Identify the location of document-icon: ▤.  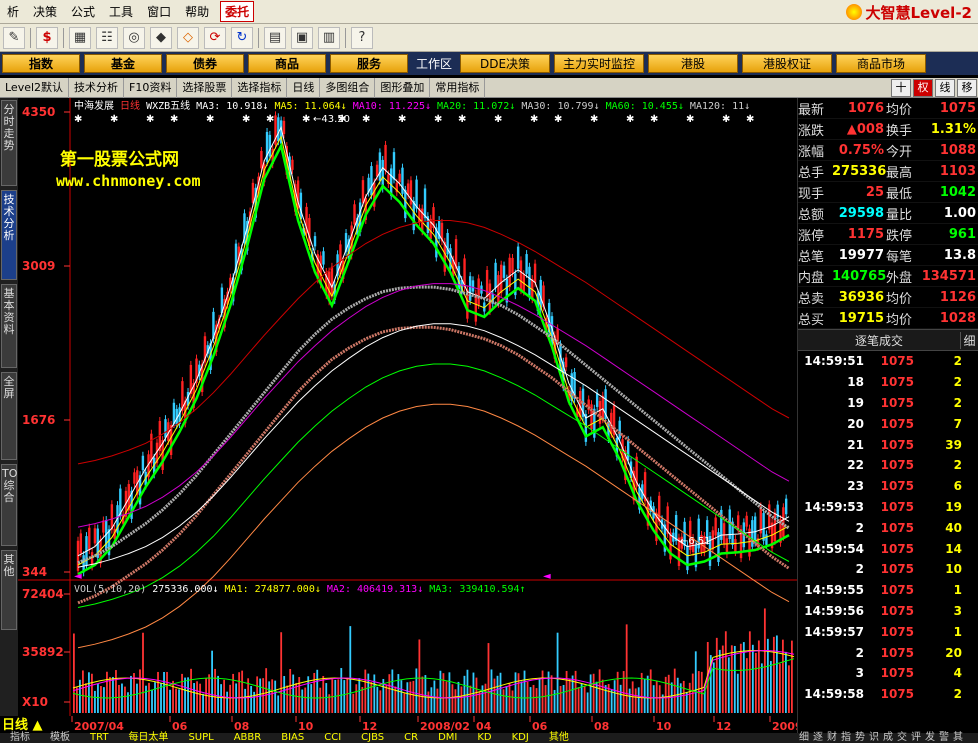
(275, 37).